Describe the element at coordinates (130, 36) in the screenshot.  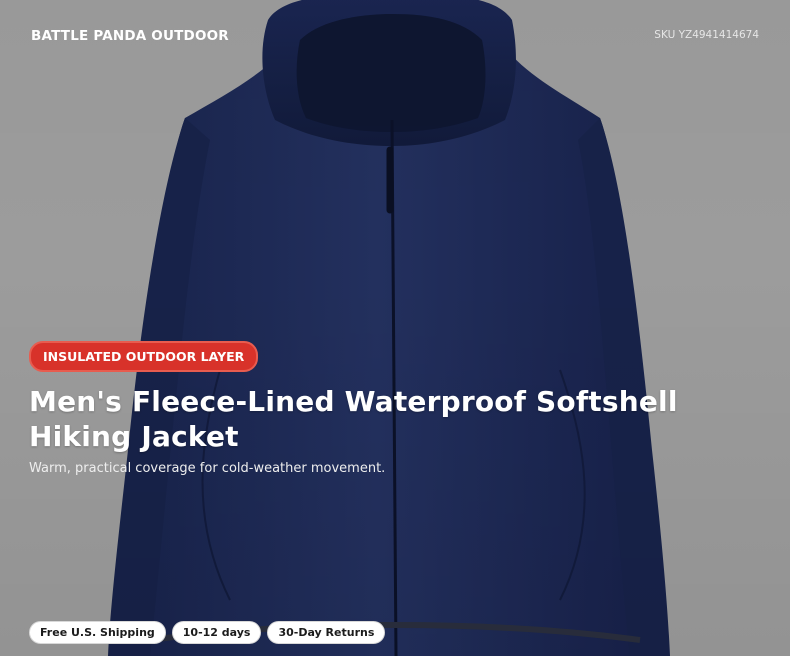
I see `brand-name: BATTLE PANDA OUTDOOR` at that location.